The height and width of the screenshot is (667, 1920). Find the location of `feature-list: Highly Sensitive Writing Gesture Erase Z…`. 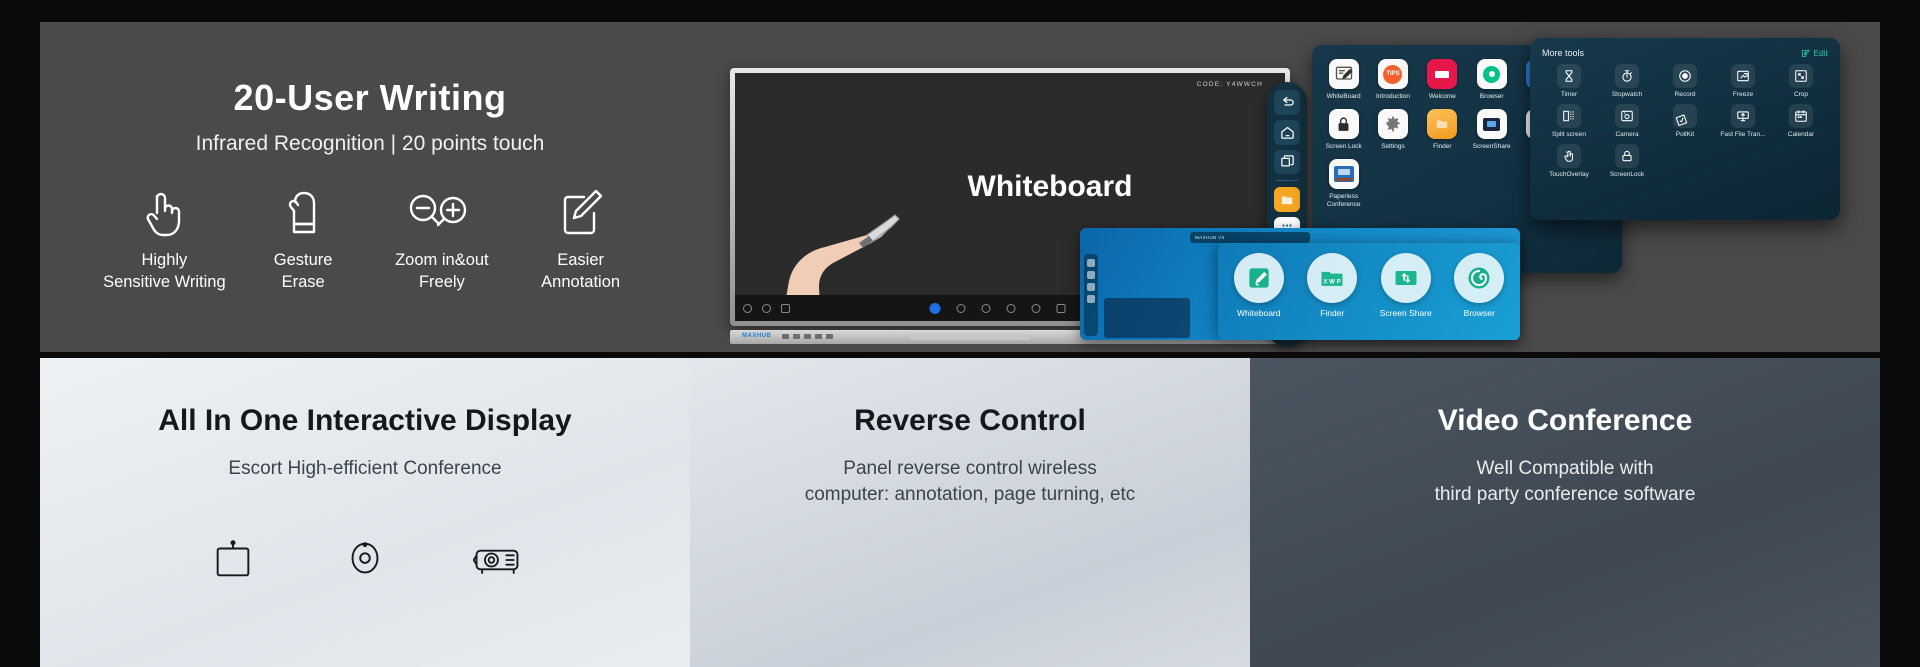

feature-list: Highly Sensitive Writing Gesture Erase Z… is located at coordinates (372, 240).